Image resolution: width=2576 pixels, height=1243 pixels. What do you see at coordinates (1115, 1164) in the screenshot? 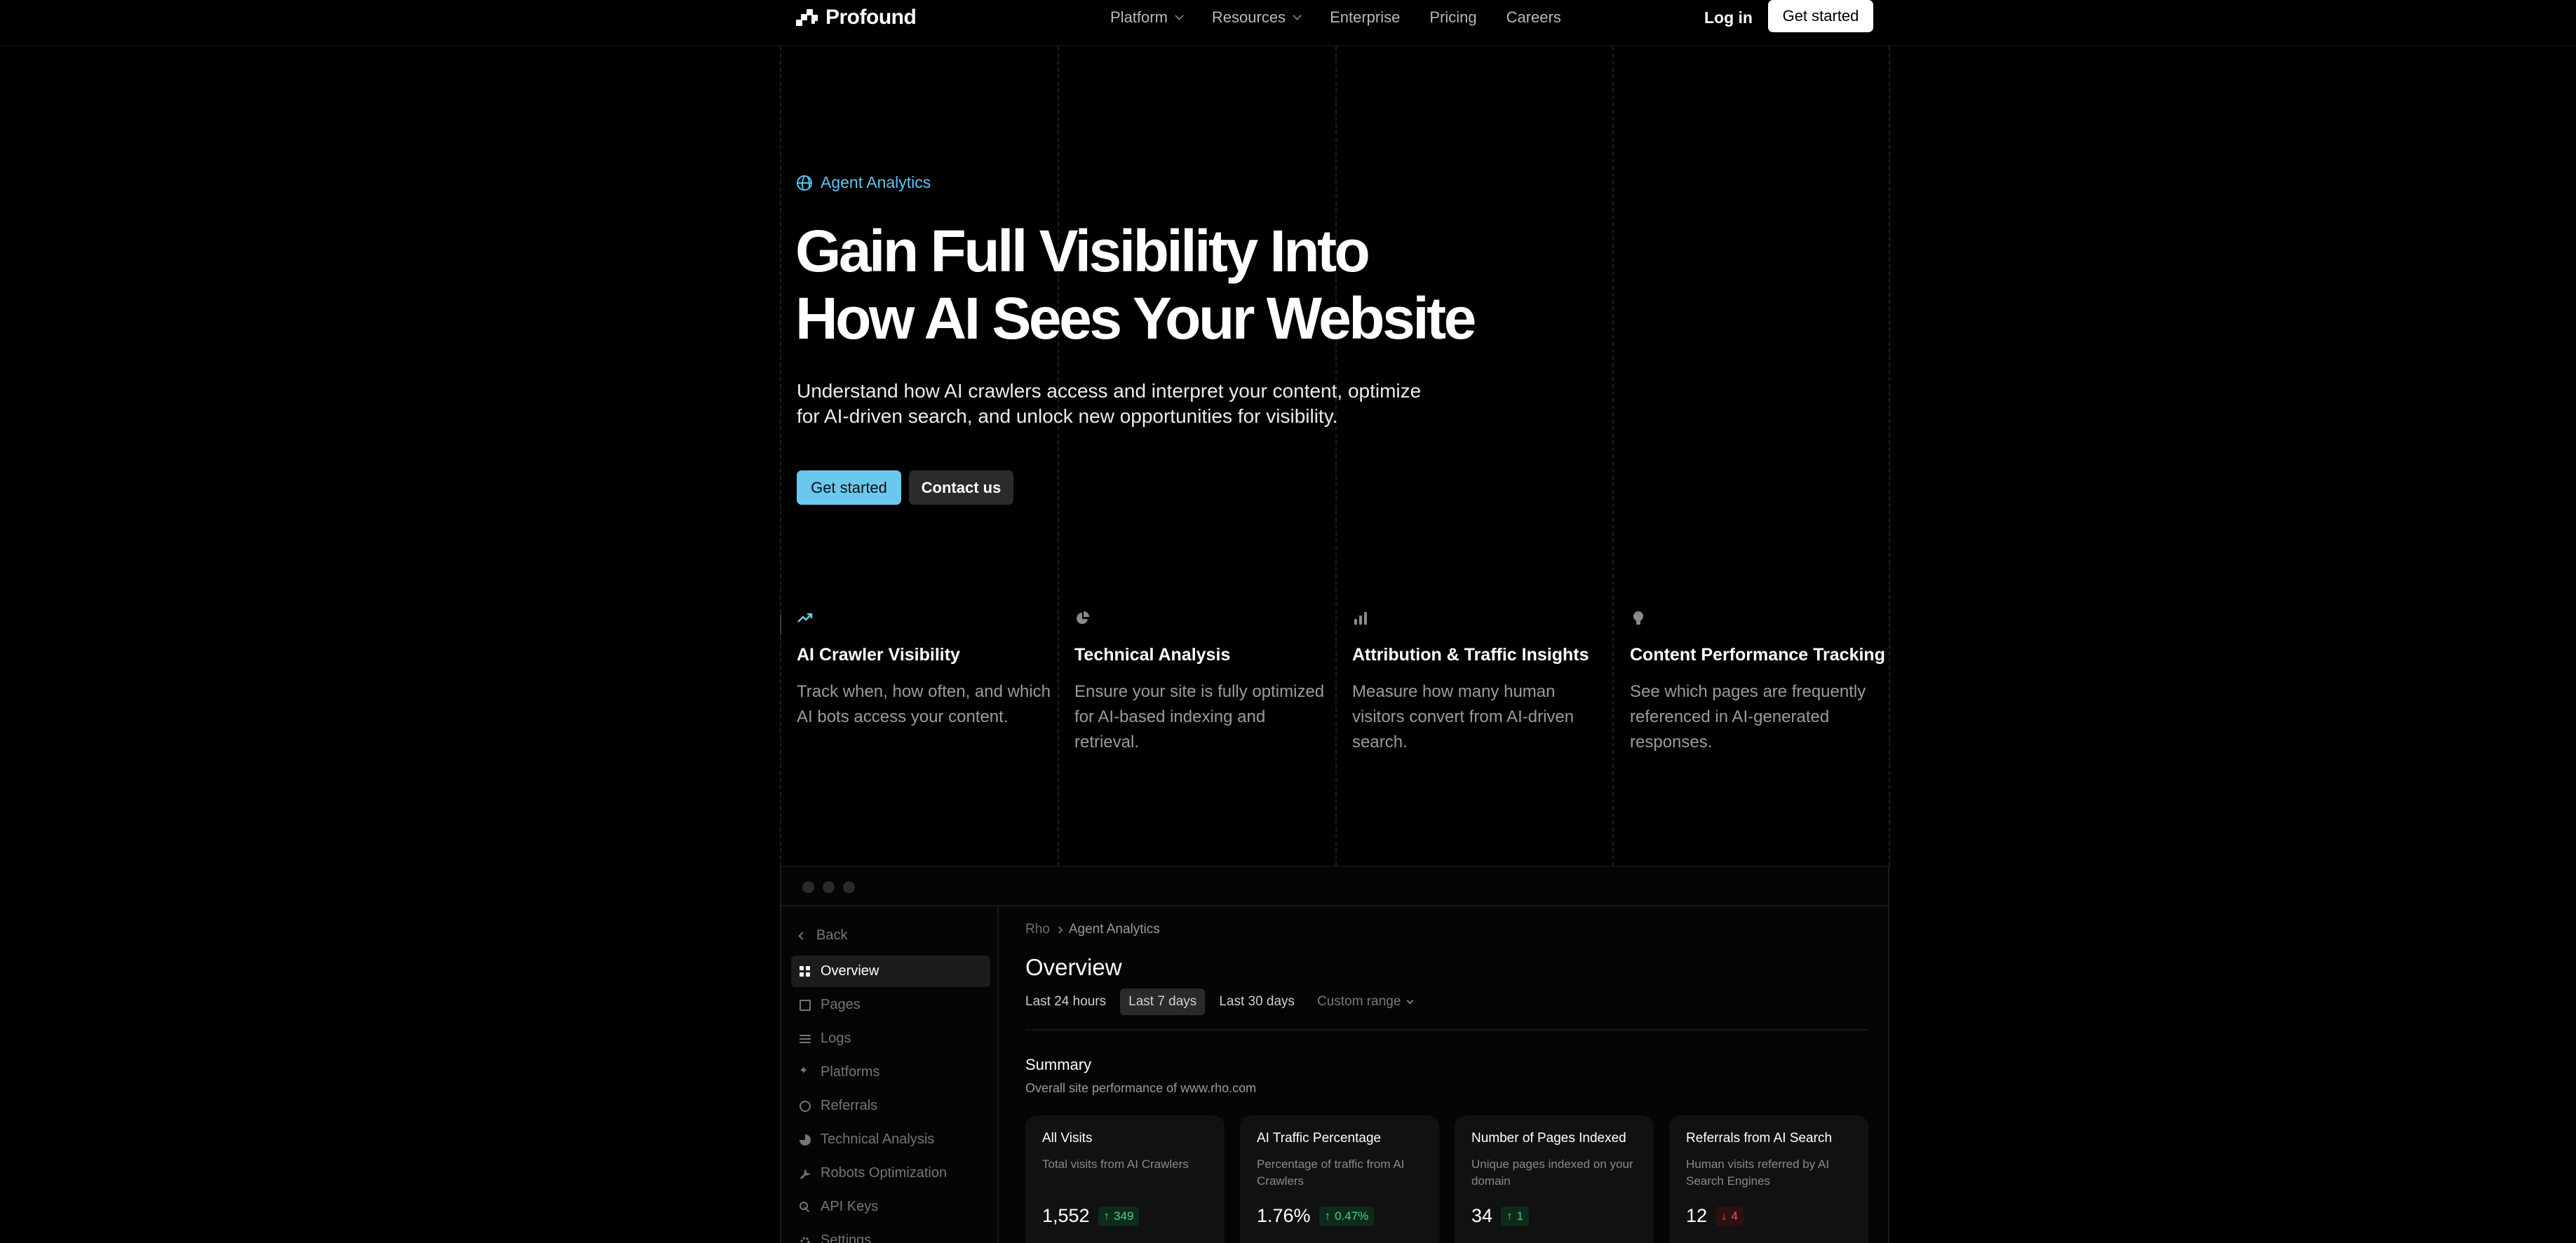
I see `card-description: Total visits from AI Crawlers` at bounding box center [1115, 1164].